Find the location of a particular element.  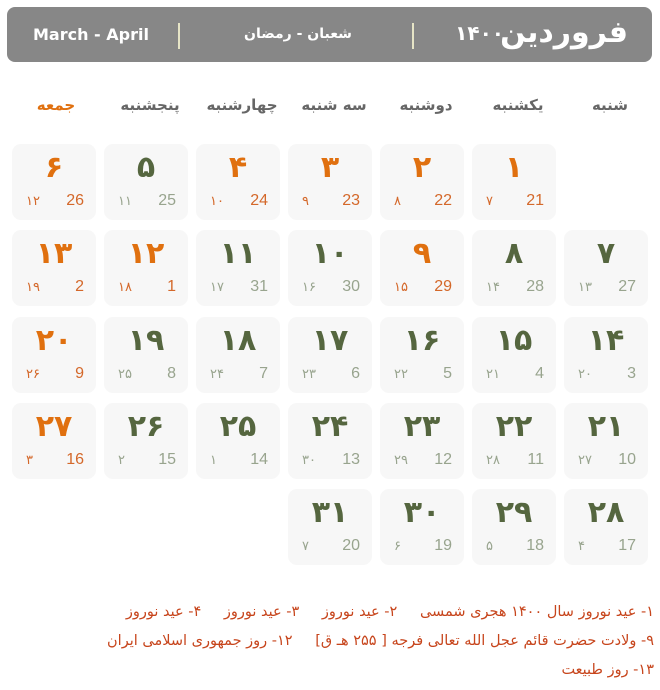

day-cell: ۲۲ ۲۸ 11 is located at coordinates (514, 441).